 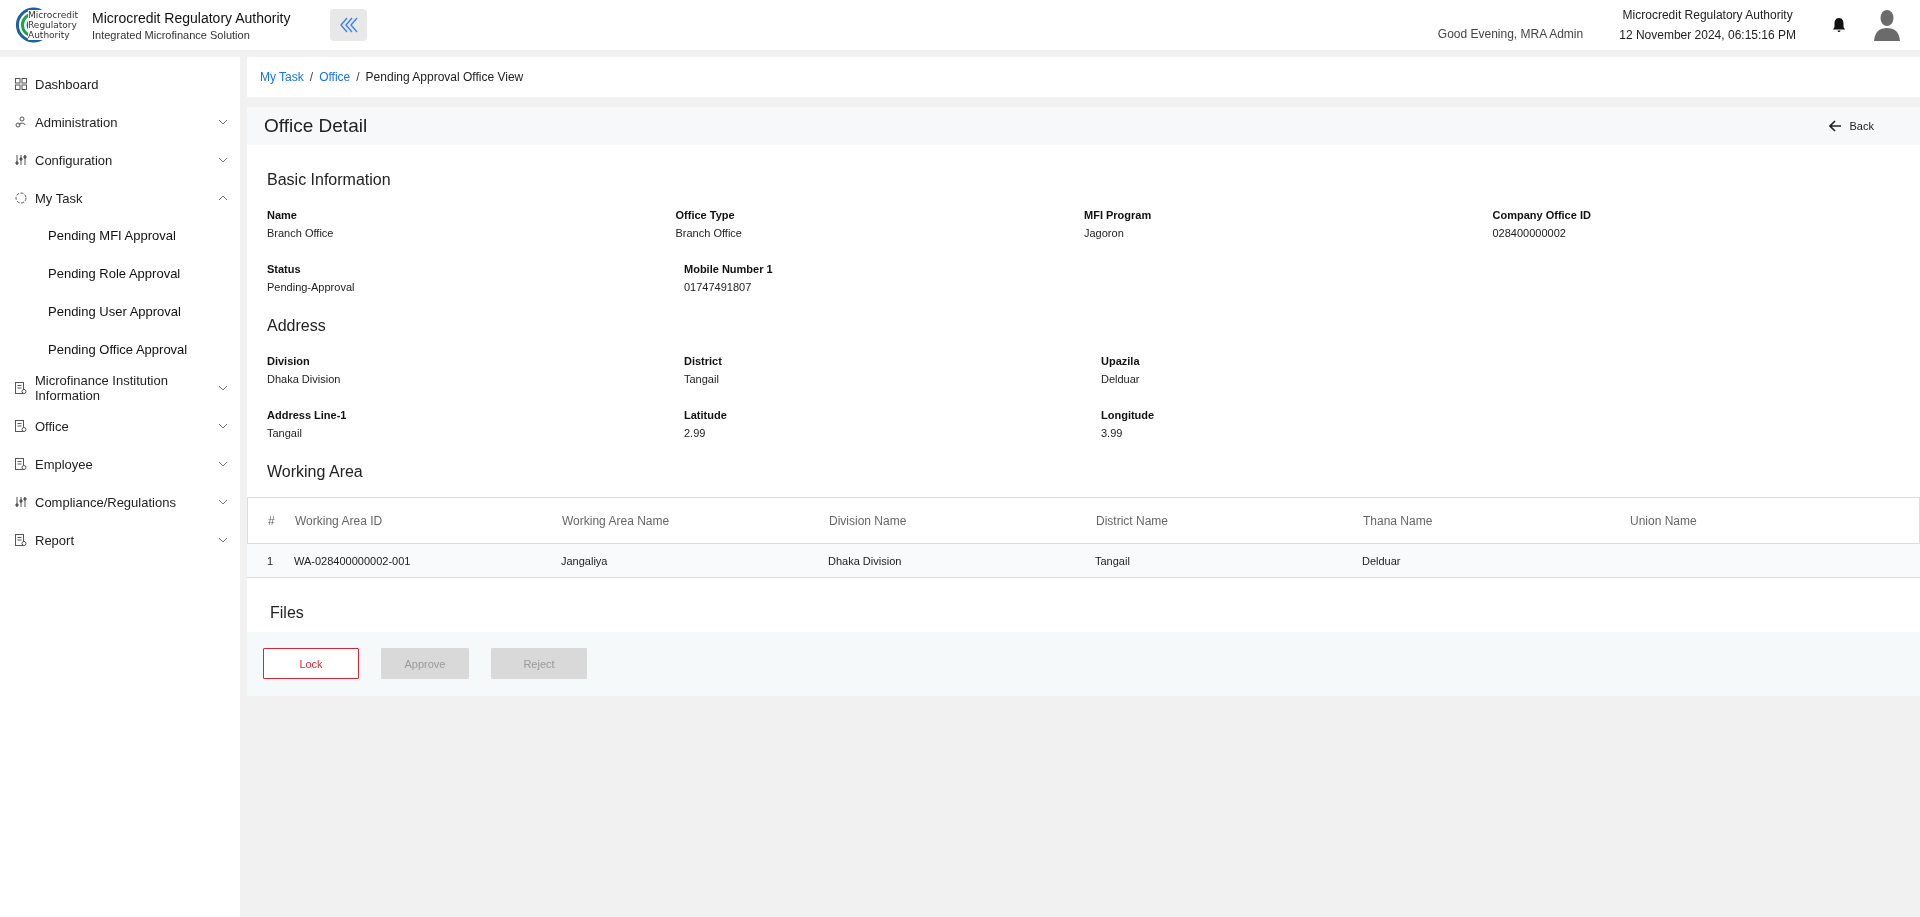 What do you see at coordinates (120, 350) in the screenshot?
I see `sidebar-subitem: Pending Office Approval` at bounding box center [120, 350].